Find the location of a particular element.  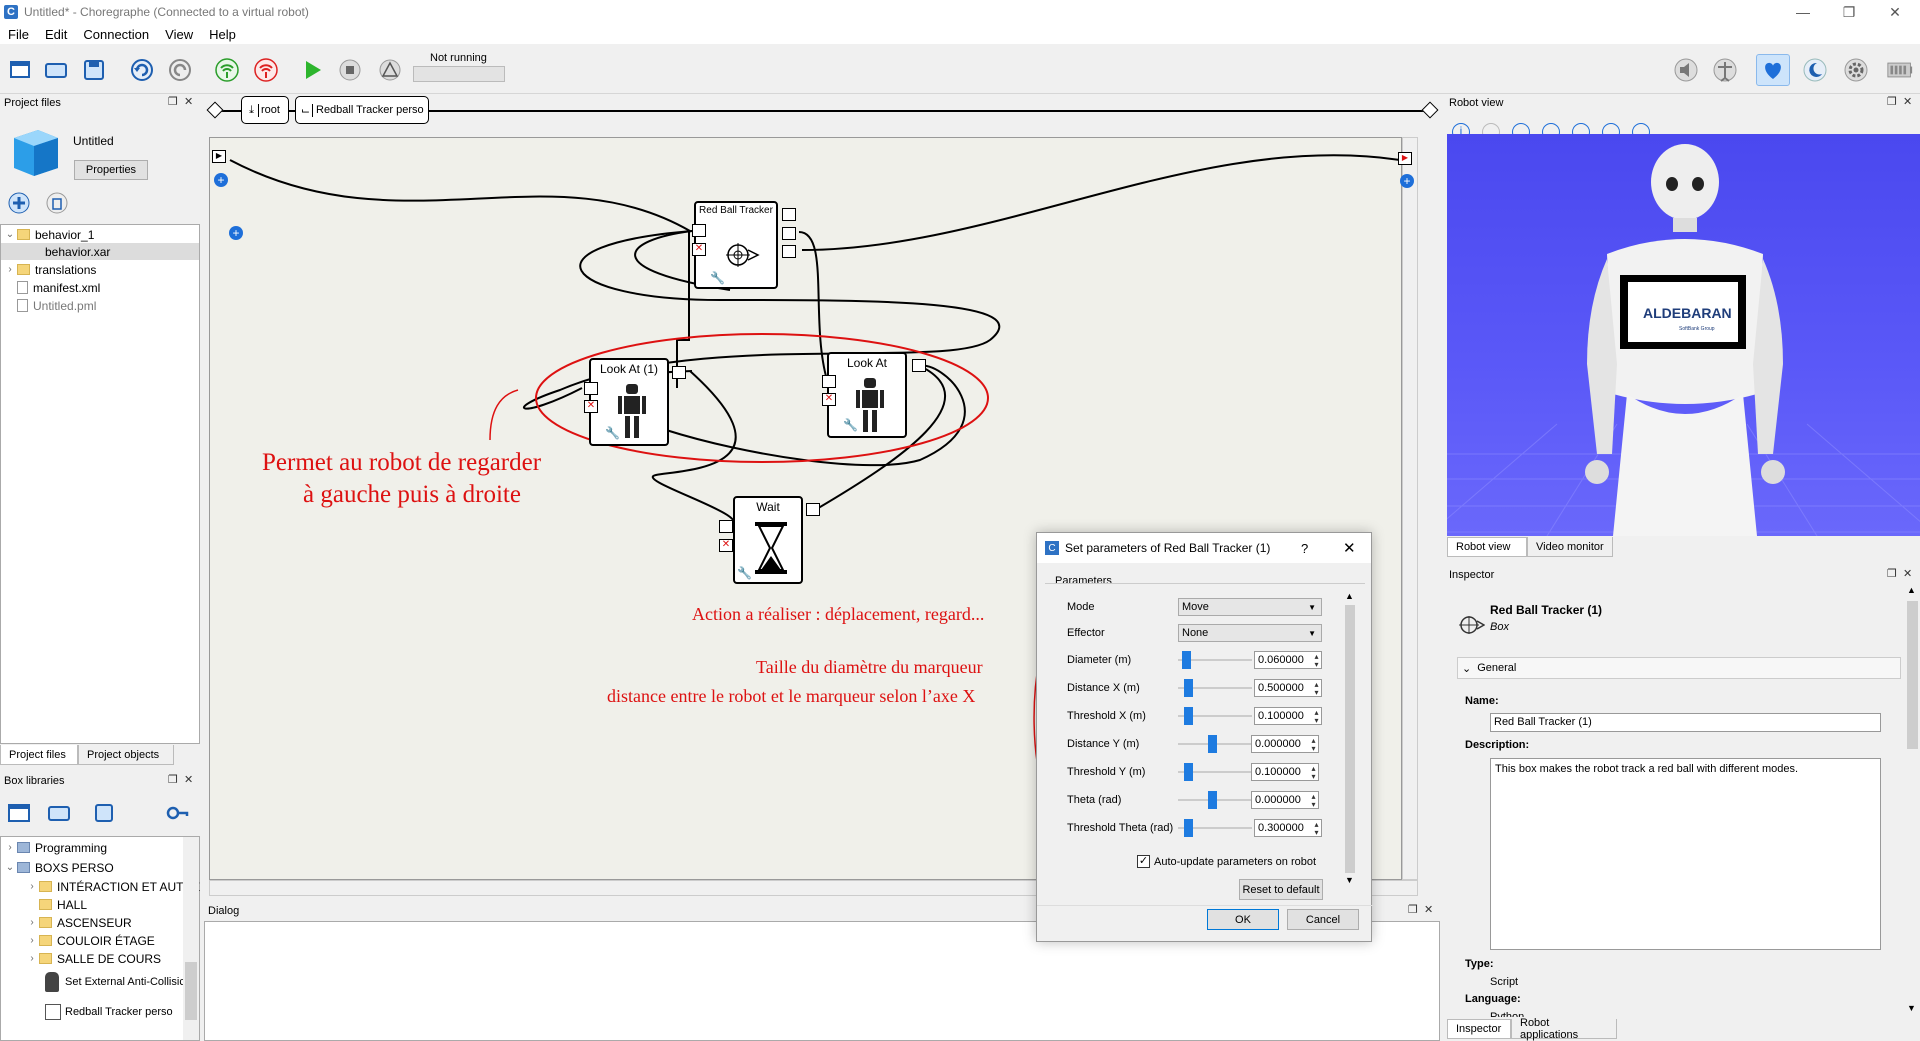

tab-inspector: Inspector is located at coordinates (1479, 1029).